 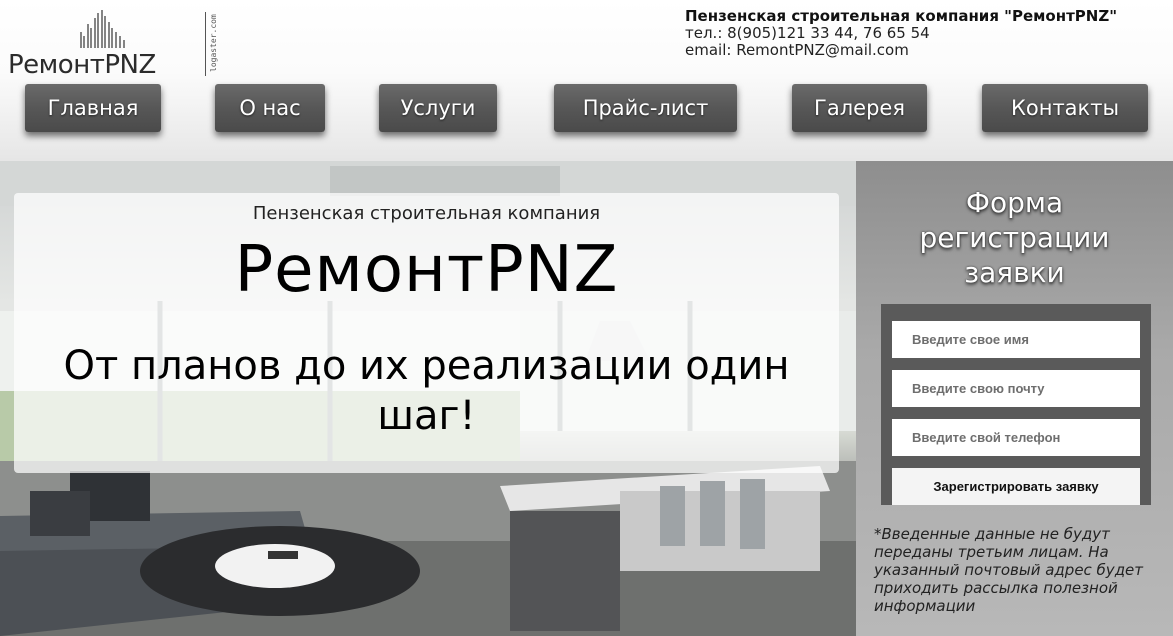 I want to click on nav-pricelist-button: Прайс-лист, so click(x=645, y=108).